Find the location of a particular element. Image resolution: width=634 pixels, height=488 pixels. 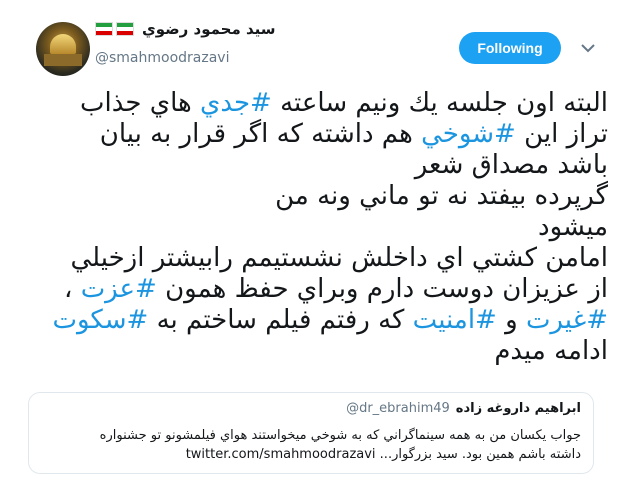

chevron-down-icon is located at coordinates (588, 48).